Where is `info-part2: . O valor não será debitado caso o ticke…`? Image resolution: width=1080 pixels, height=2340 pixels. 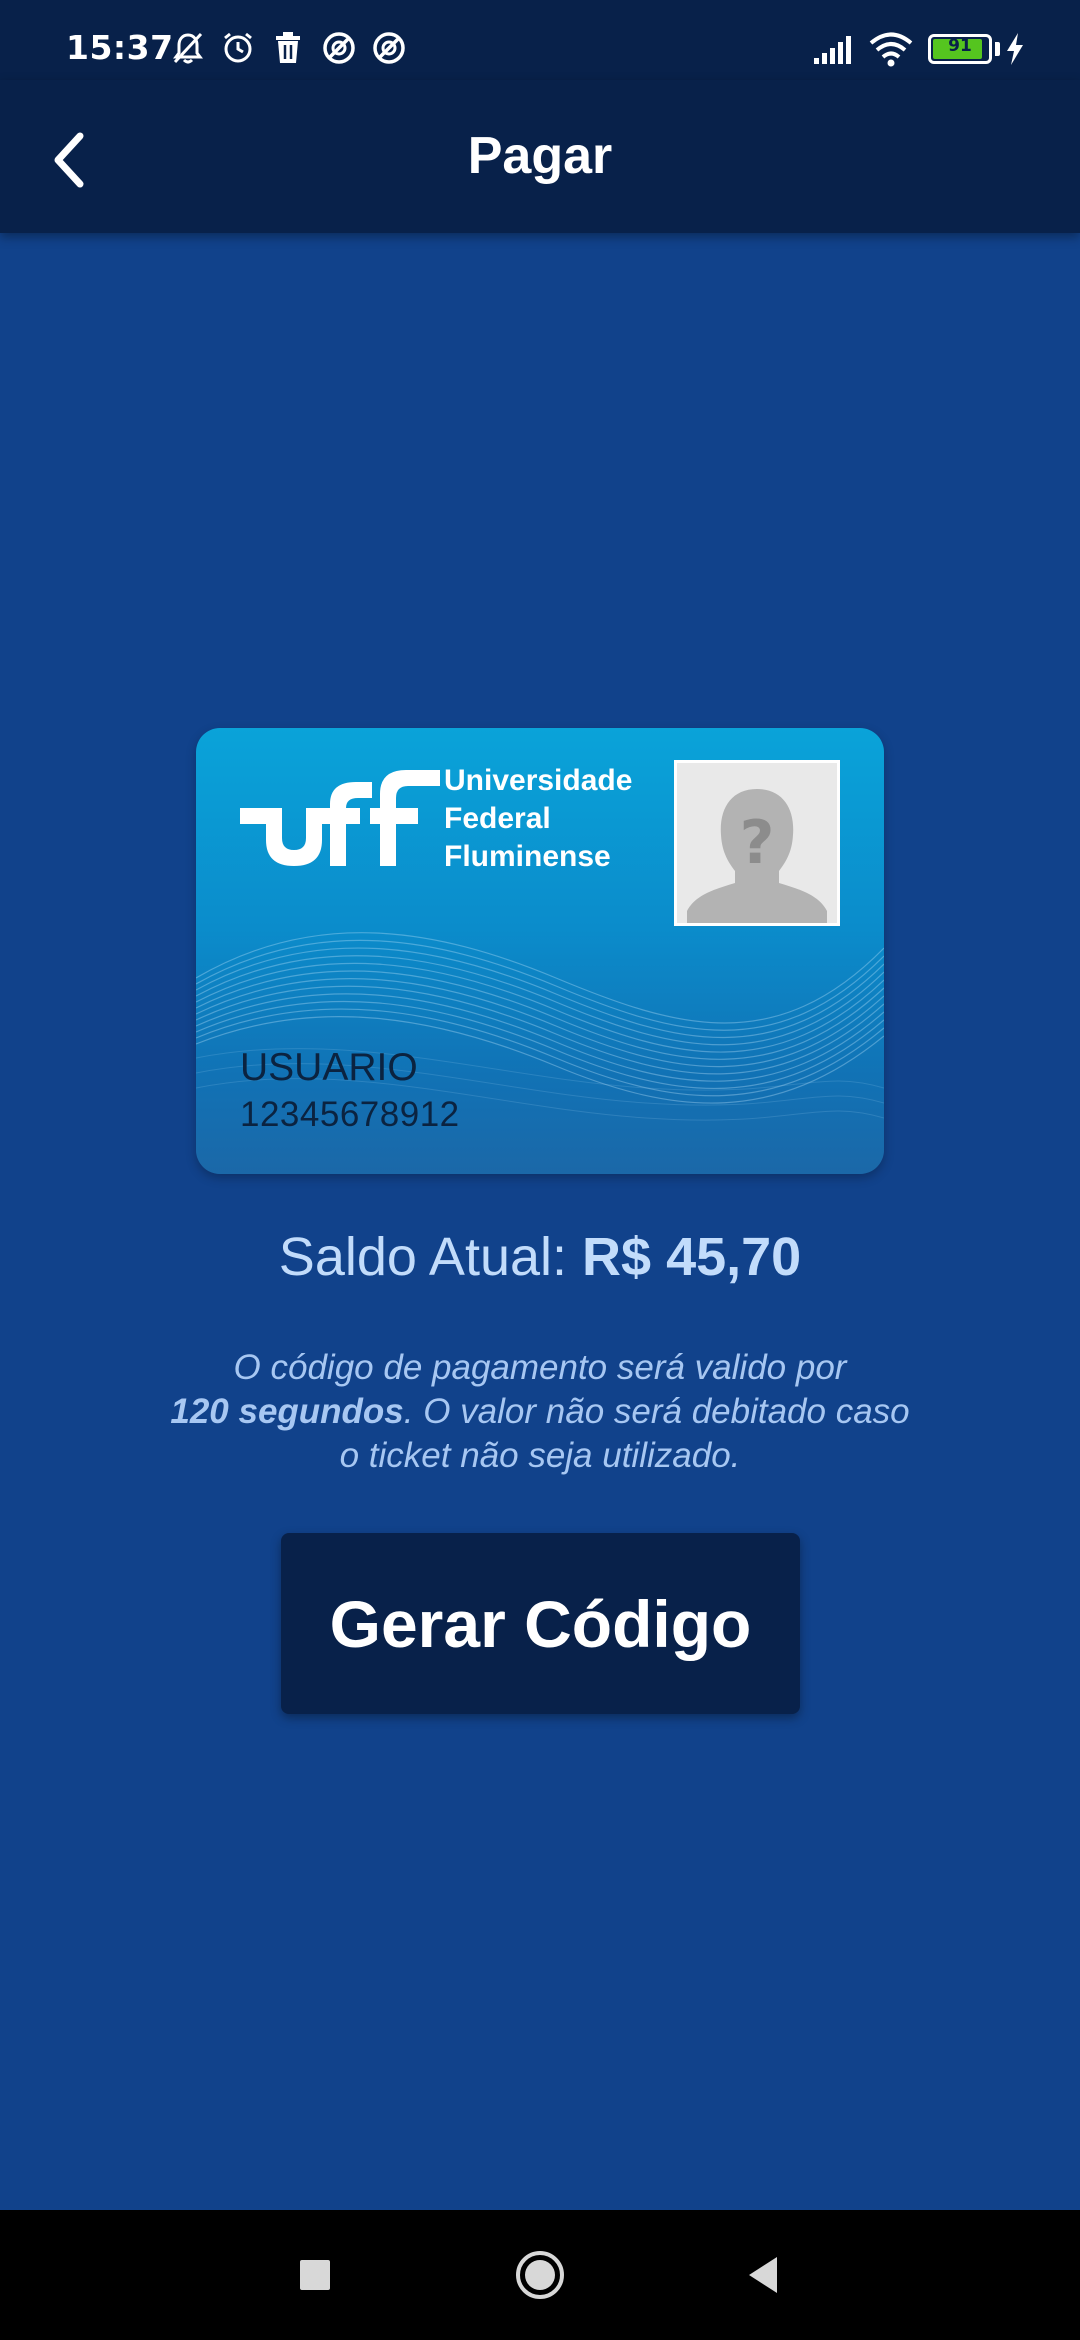
info-part2: . O valor não será debitado caso o ticke… is located at coordinates (624, 1433).